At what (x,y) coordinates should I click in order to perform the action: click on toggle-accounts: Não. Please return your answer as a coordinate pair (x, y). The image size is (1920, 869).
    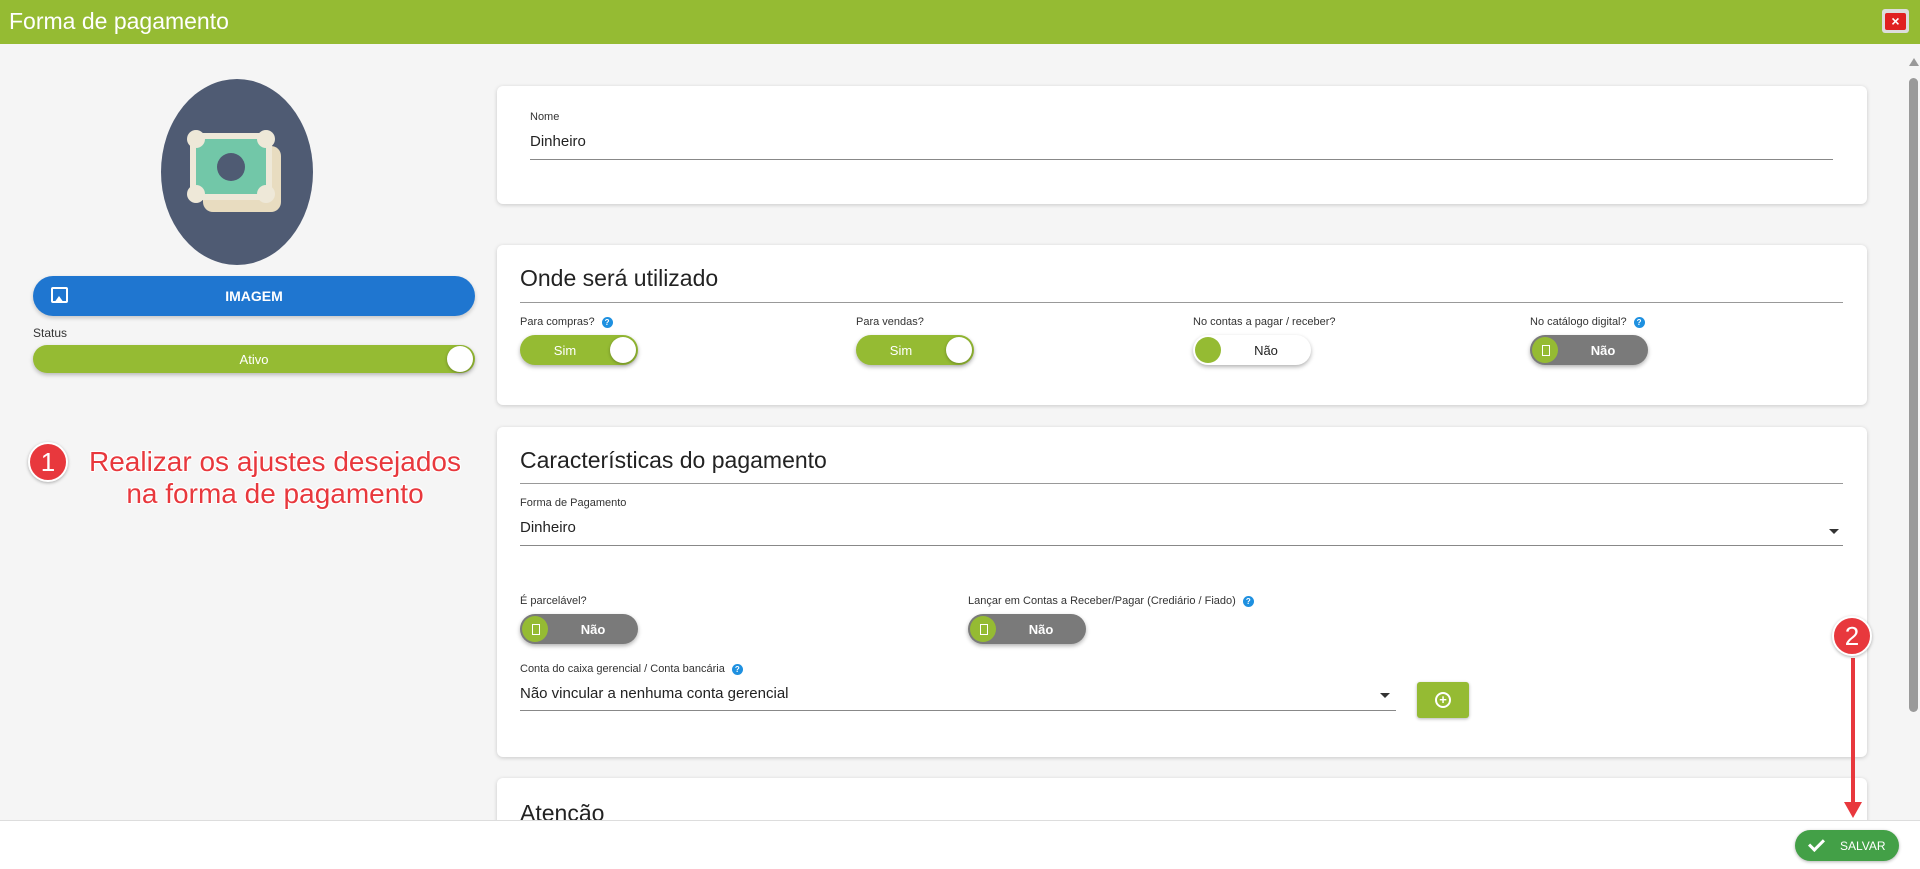
    Looking at the image, I should click on (1252, 350).